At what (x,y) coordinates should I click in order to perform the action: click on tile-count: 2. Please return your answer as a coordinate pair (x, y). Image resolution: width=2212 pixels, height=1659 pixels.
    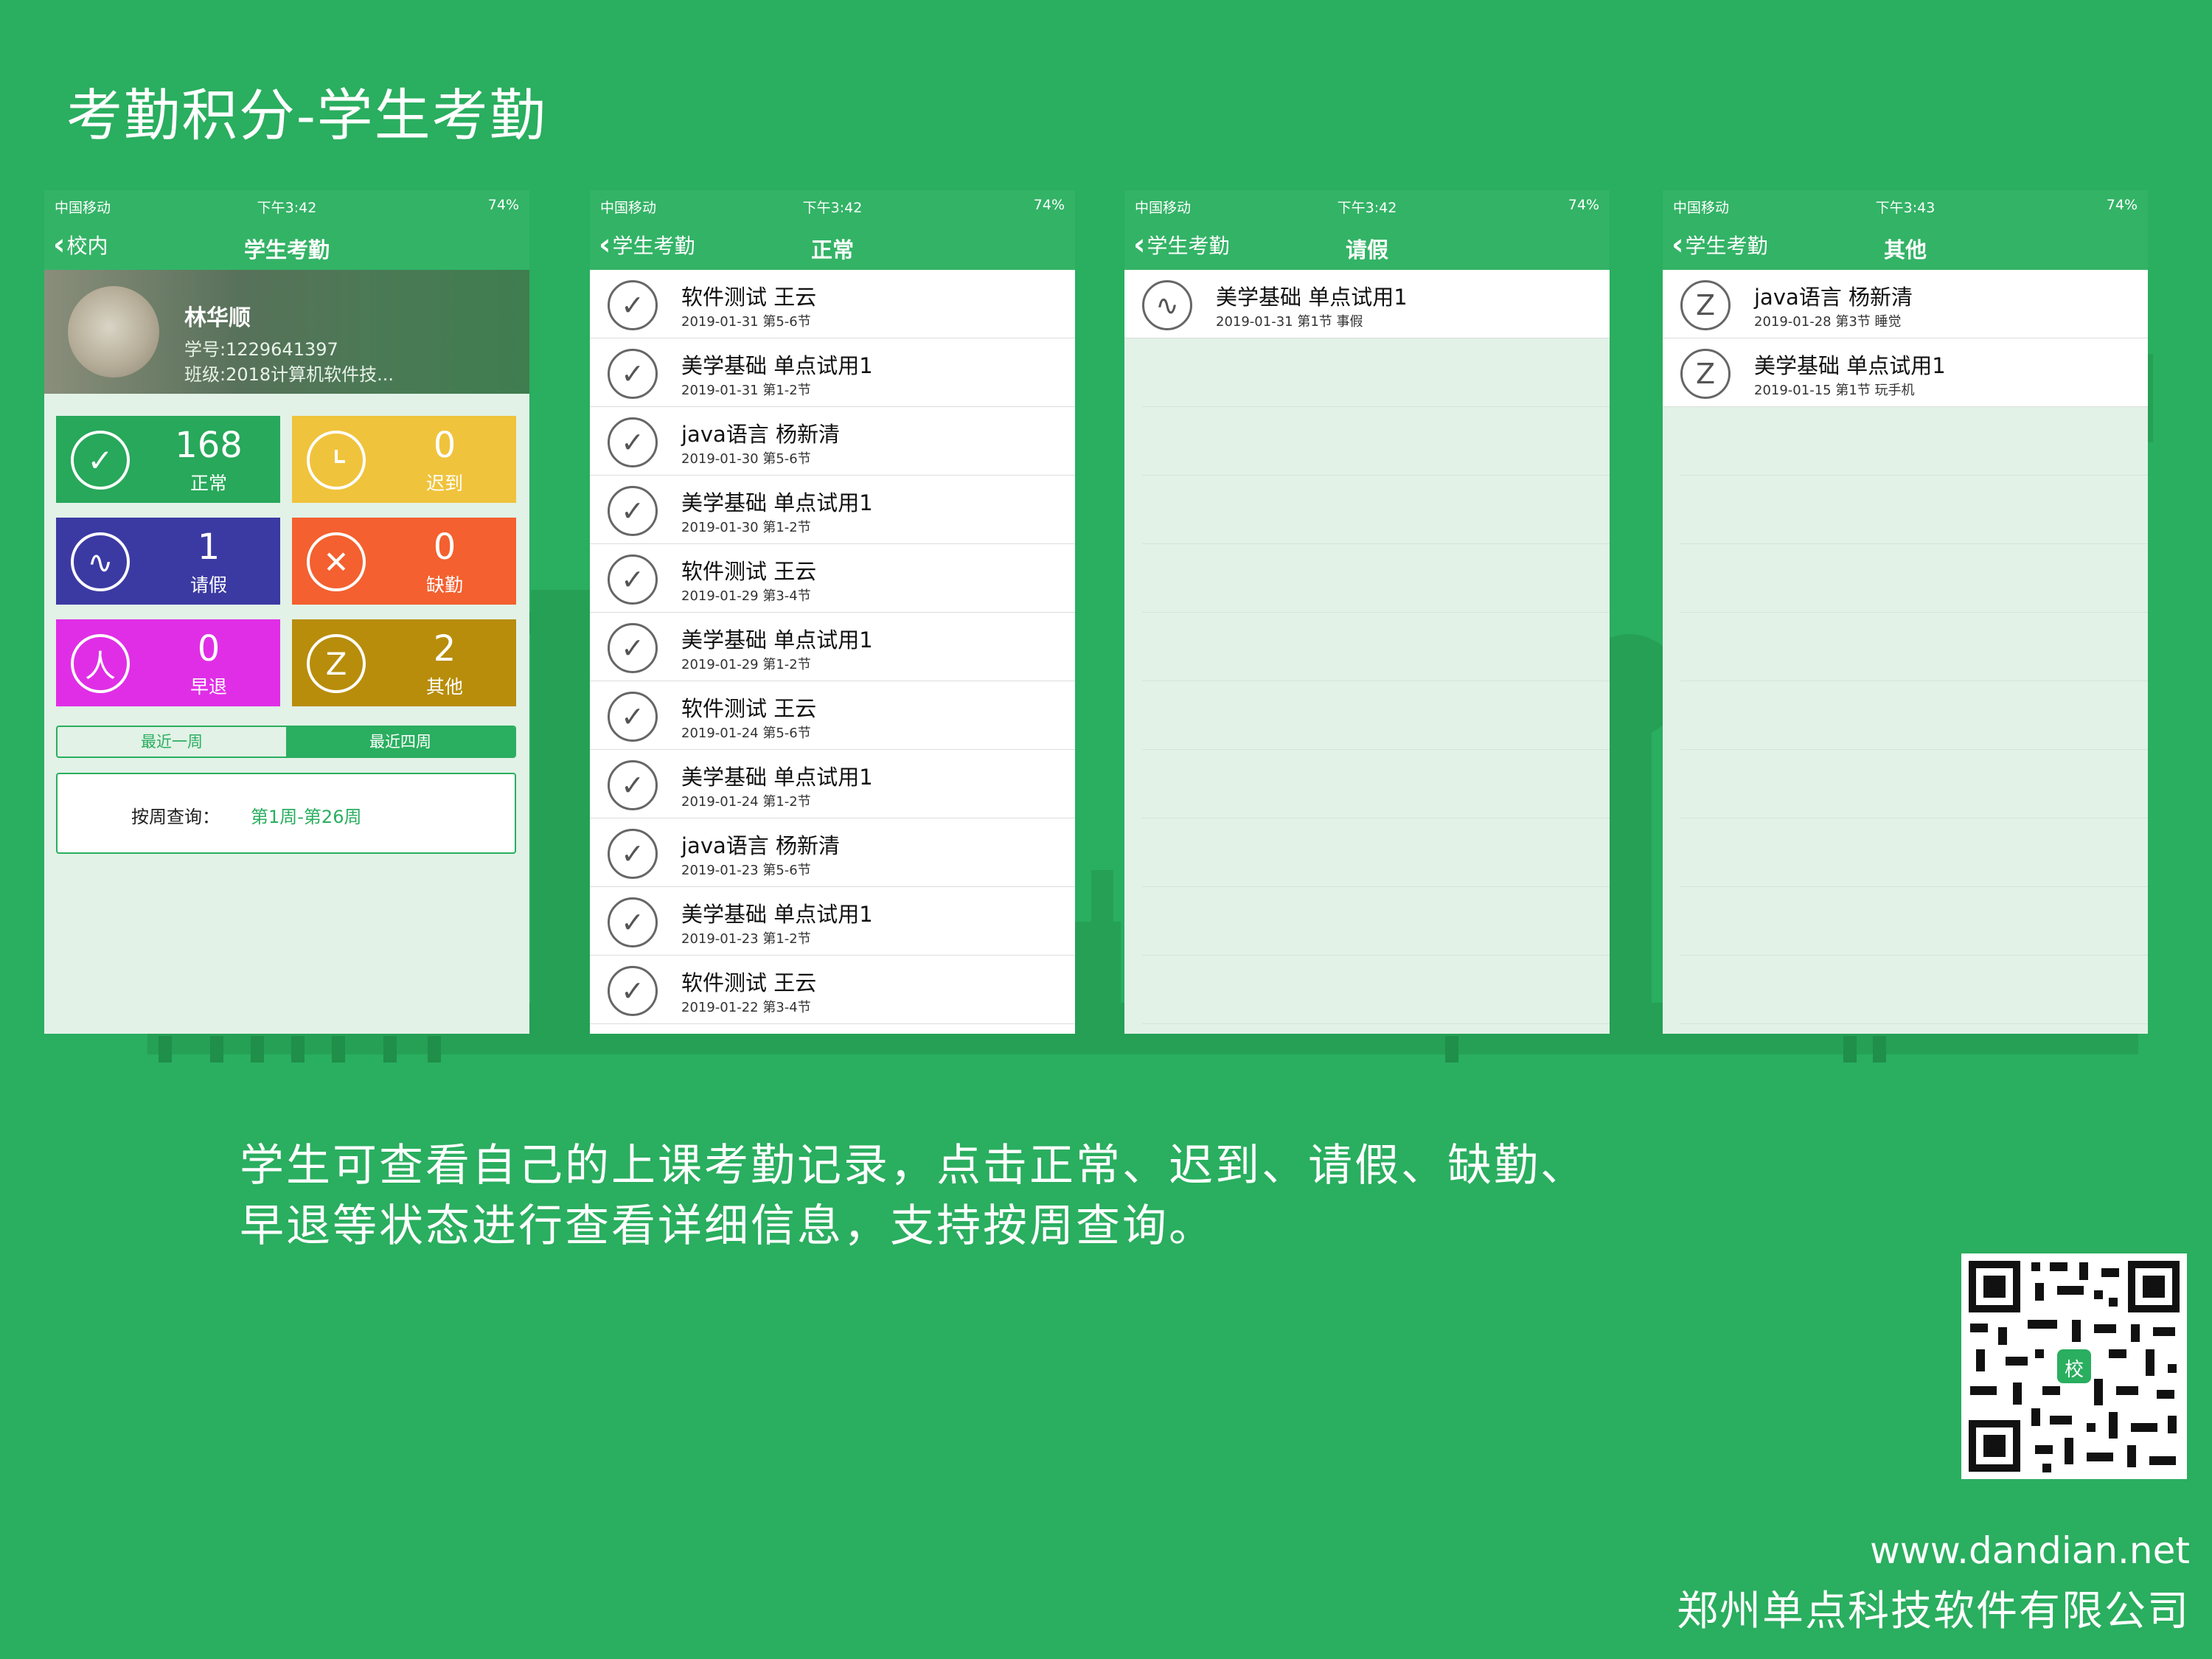
    Looking at the image, I should click on (444, 648).